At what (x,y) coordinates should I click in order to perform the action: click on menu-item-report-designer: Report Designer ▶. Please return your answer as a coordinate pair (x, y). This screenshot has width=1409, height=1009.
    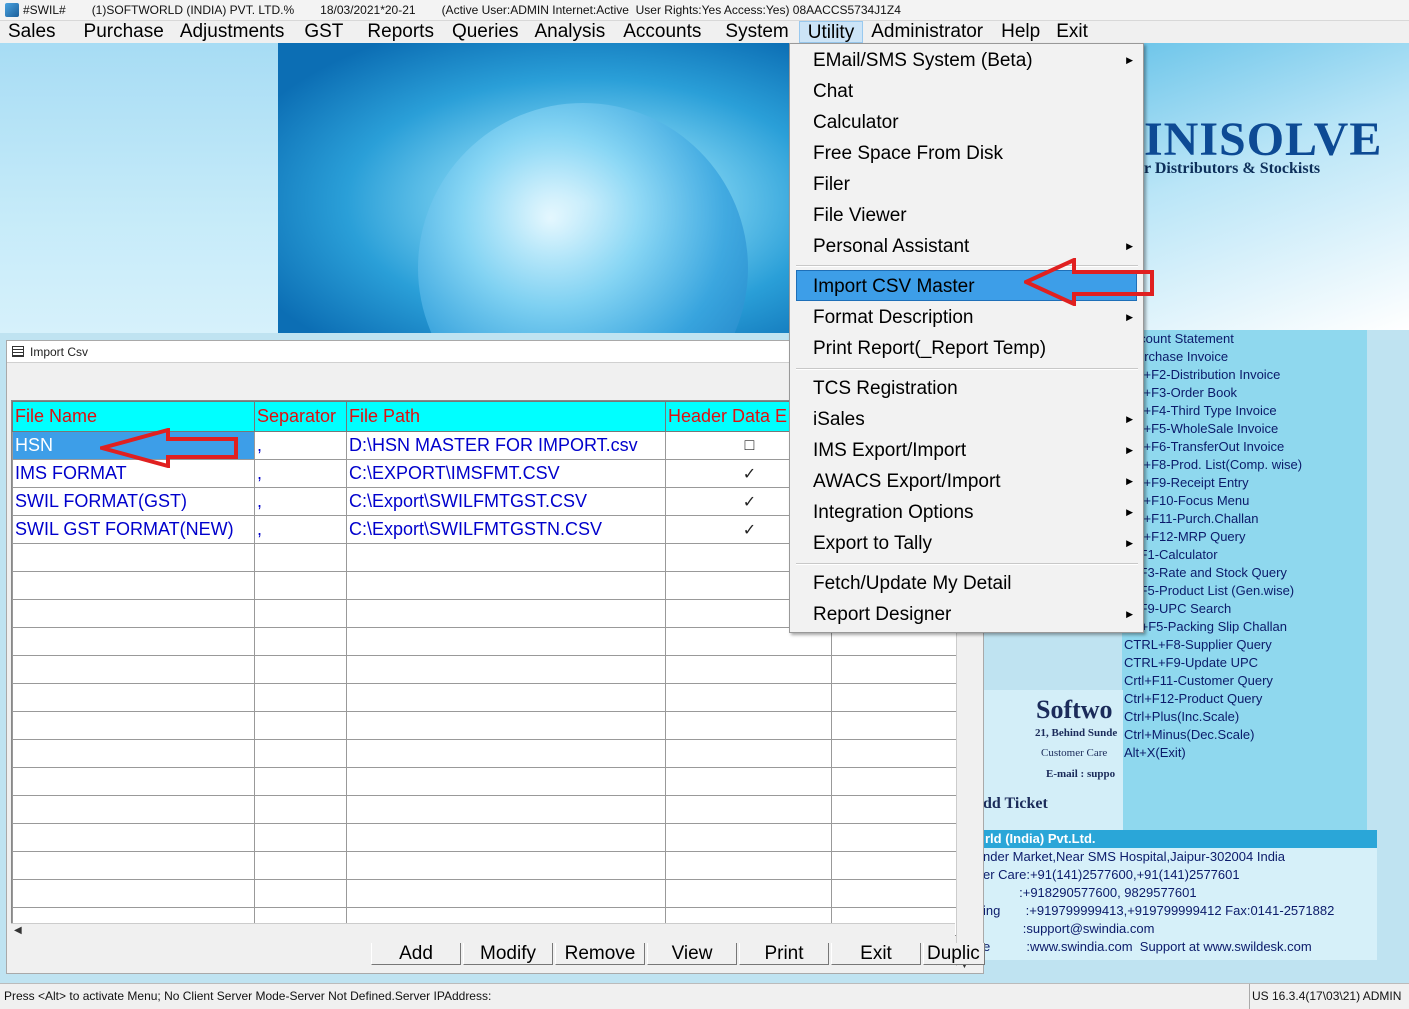
    Looking at the image, I should click on (966, 614).